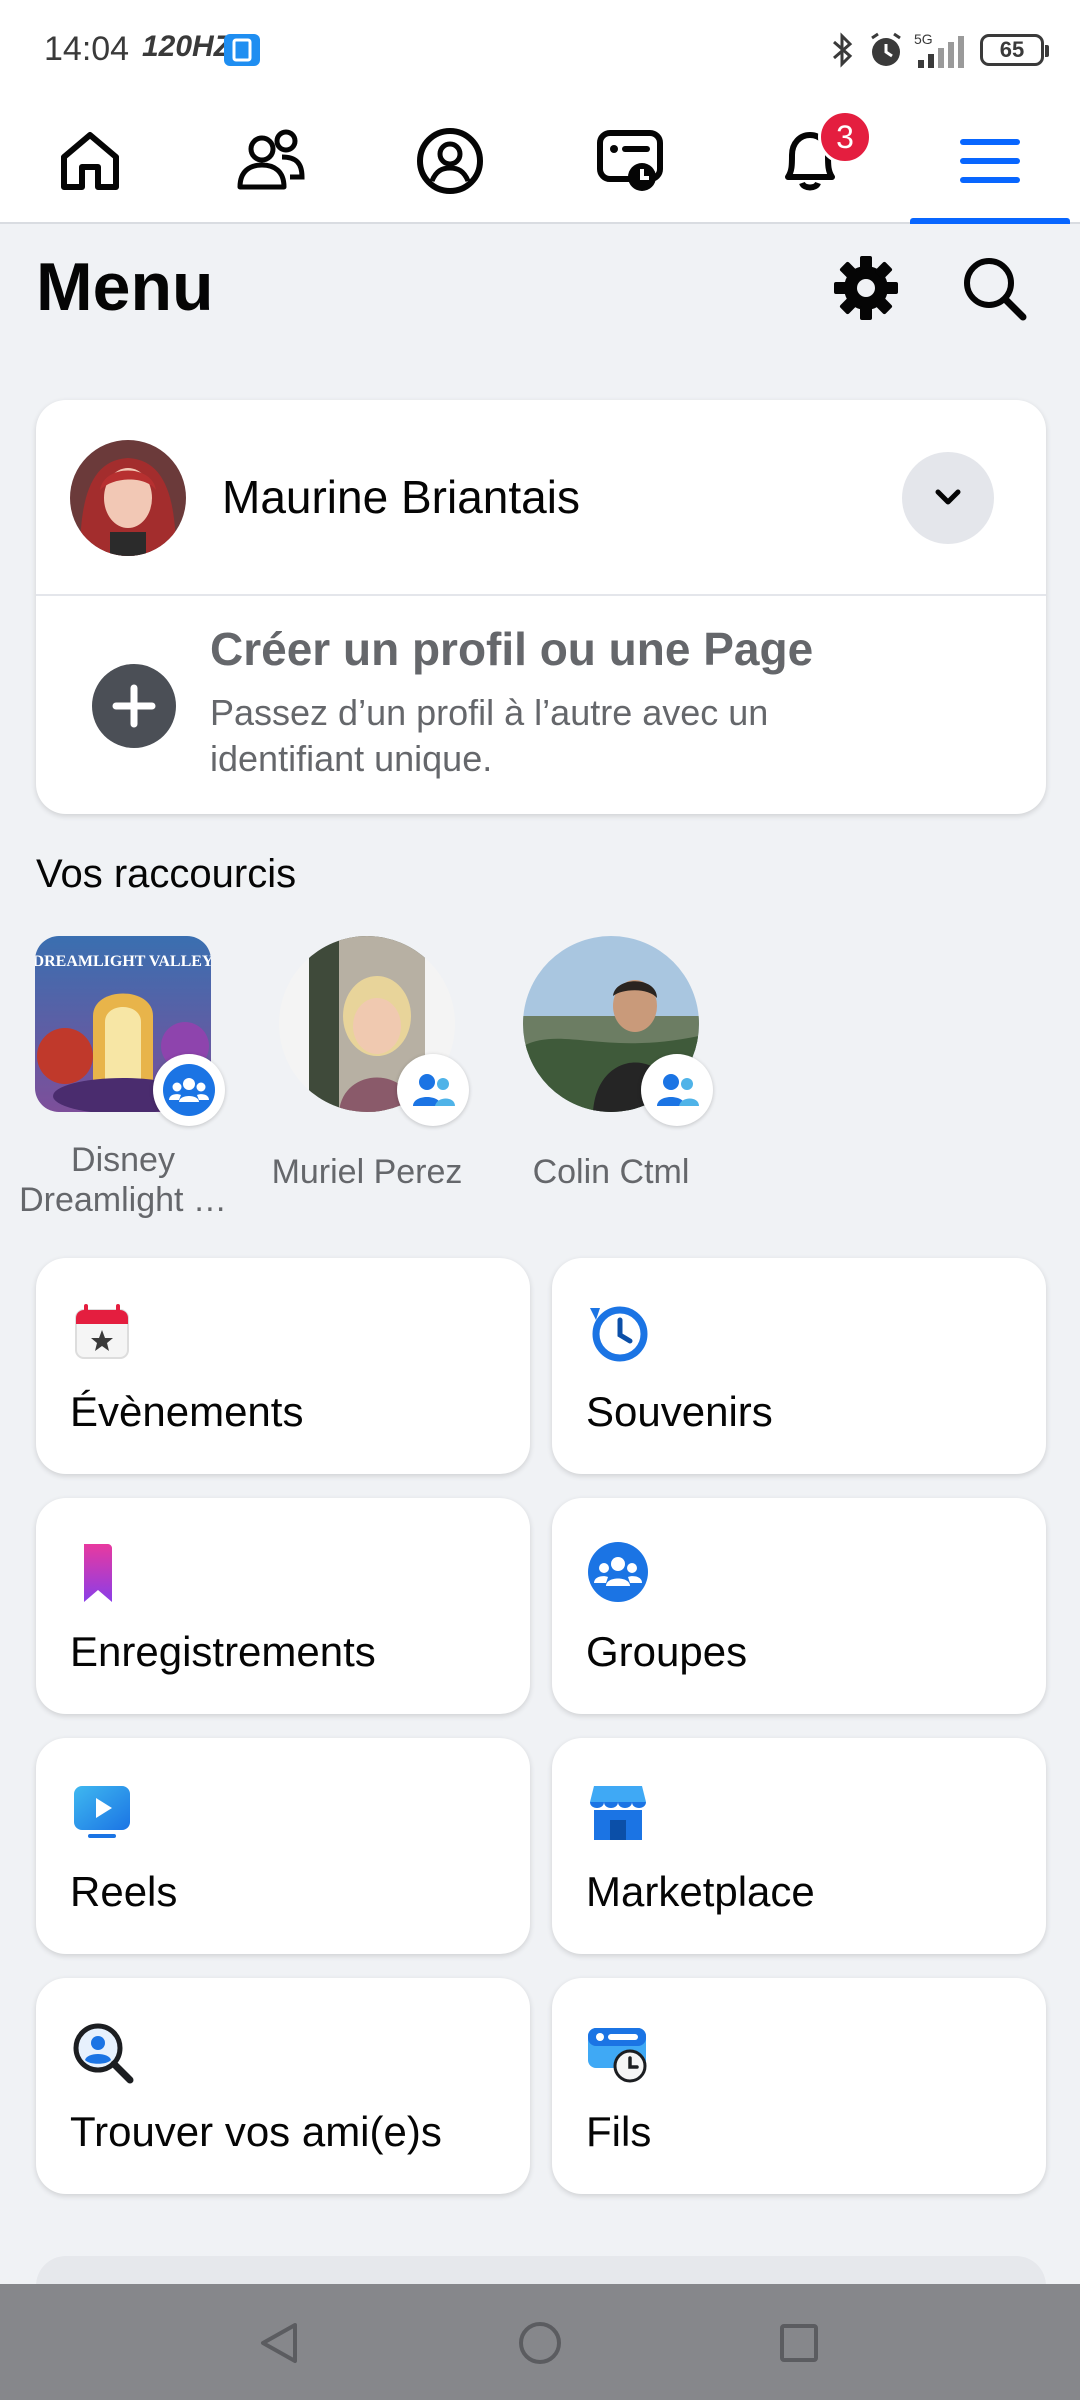 This screenshot has width=1080, height=2400. What do you see at coordinates (187, 46) in the screenshot?
I see `refresh-rate-indicator: 120HZ` at bounding box center [187, 46].